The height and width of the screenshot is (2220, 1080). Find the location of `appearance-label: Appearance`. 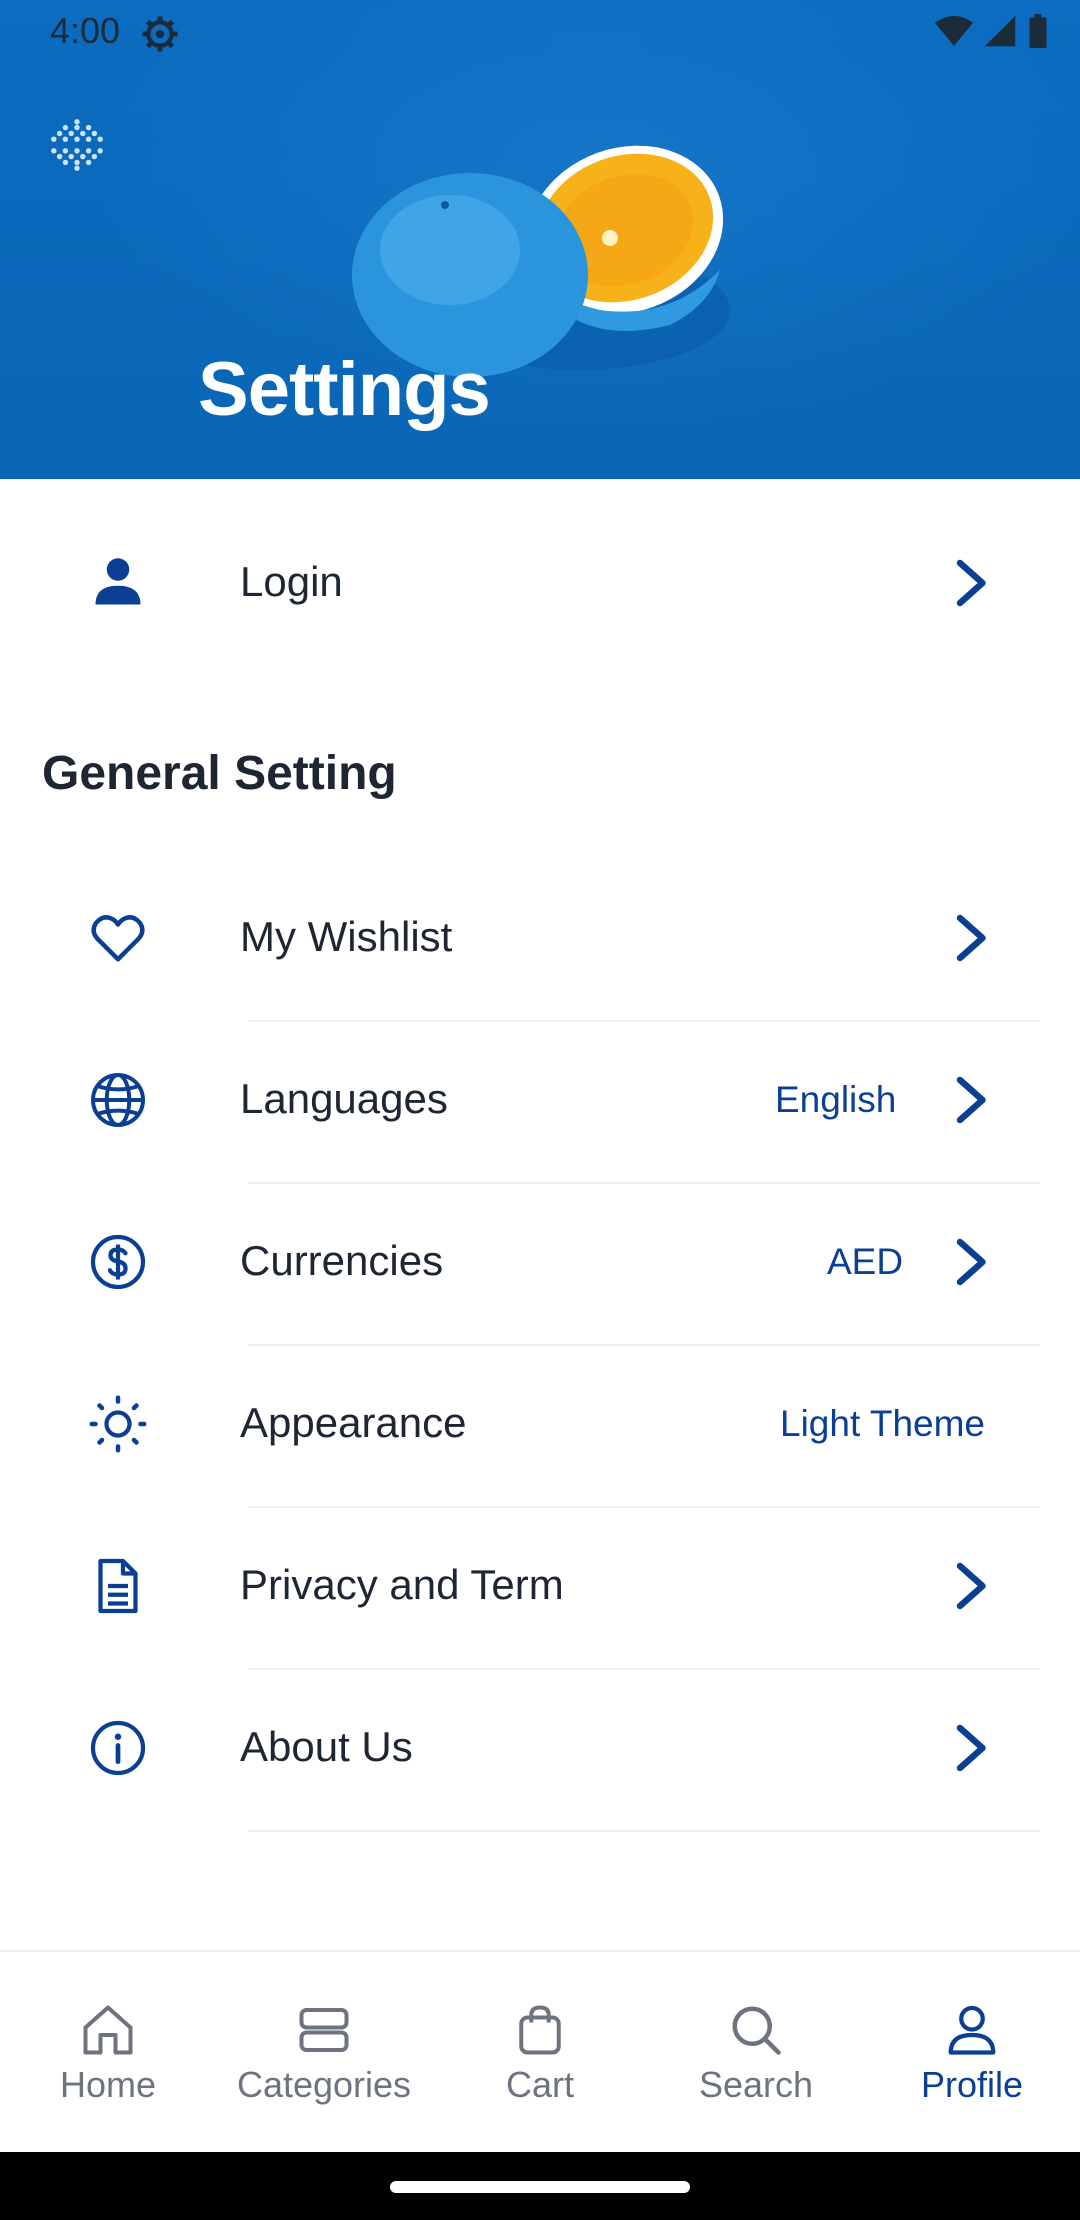

appearance-label: Appearance is located at coordinates (353, 1422).